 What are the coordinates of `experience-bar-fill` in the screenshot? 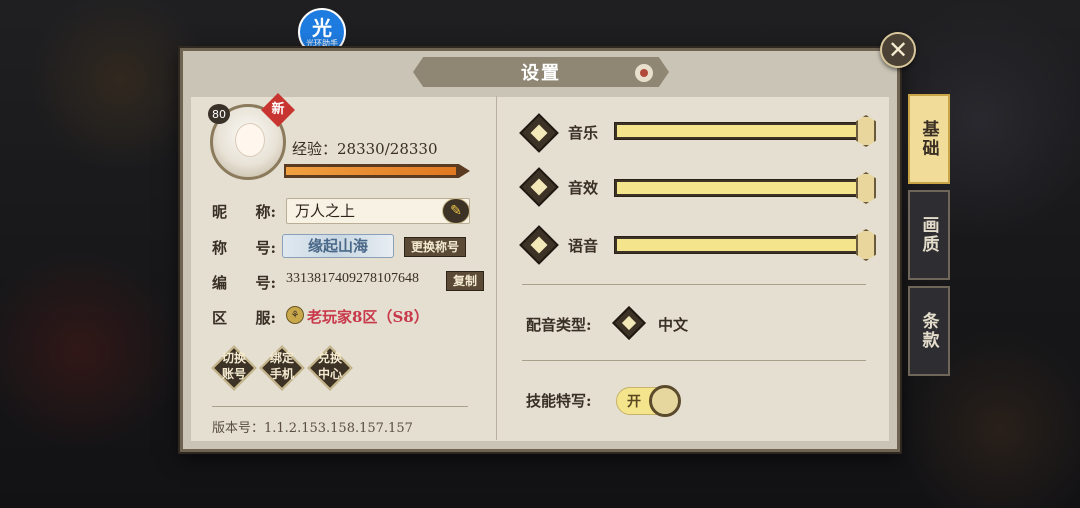 It's located at (371, 171).